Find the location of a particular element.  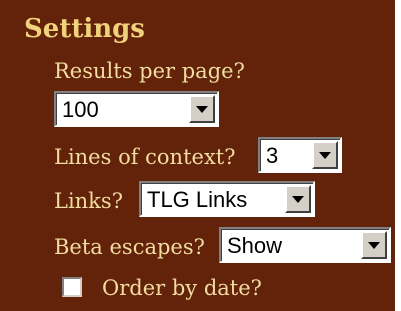

links-dropdown-button is located at coordinates (298, 199).